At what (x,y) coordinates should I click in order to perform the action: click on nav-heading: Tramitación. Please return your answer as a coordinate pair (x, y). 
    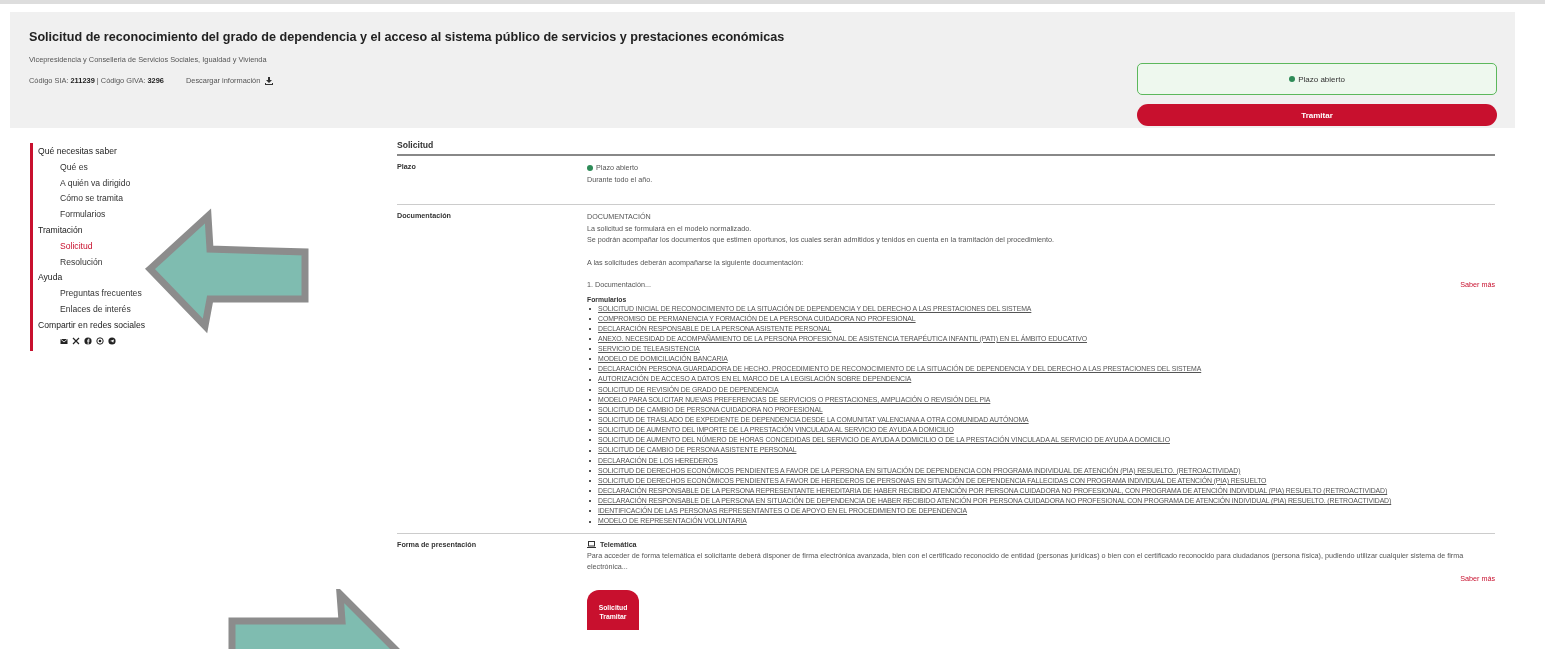
    Looking at the image, I should click on (60, 230).